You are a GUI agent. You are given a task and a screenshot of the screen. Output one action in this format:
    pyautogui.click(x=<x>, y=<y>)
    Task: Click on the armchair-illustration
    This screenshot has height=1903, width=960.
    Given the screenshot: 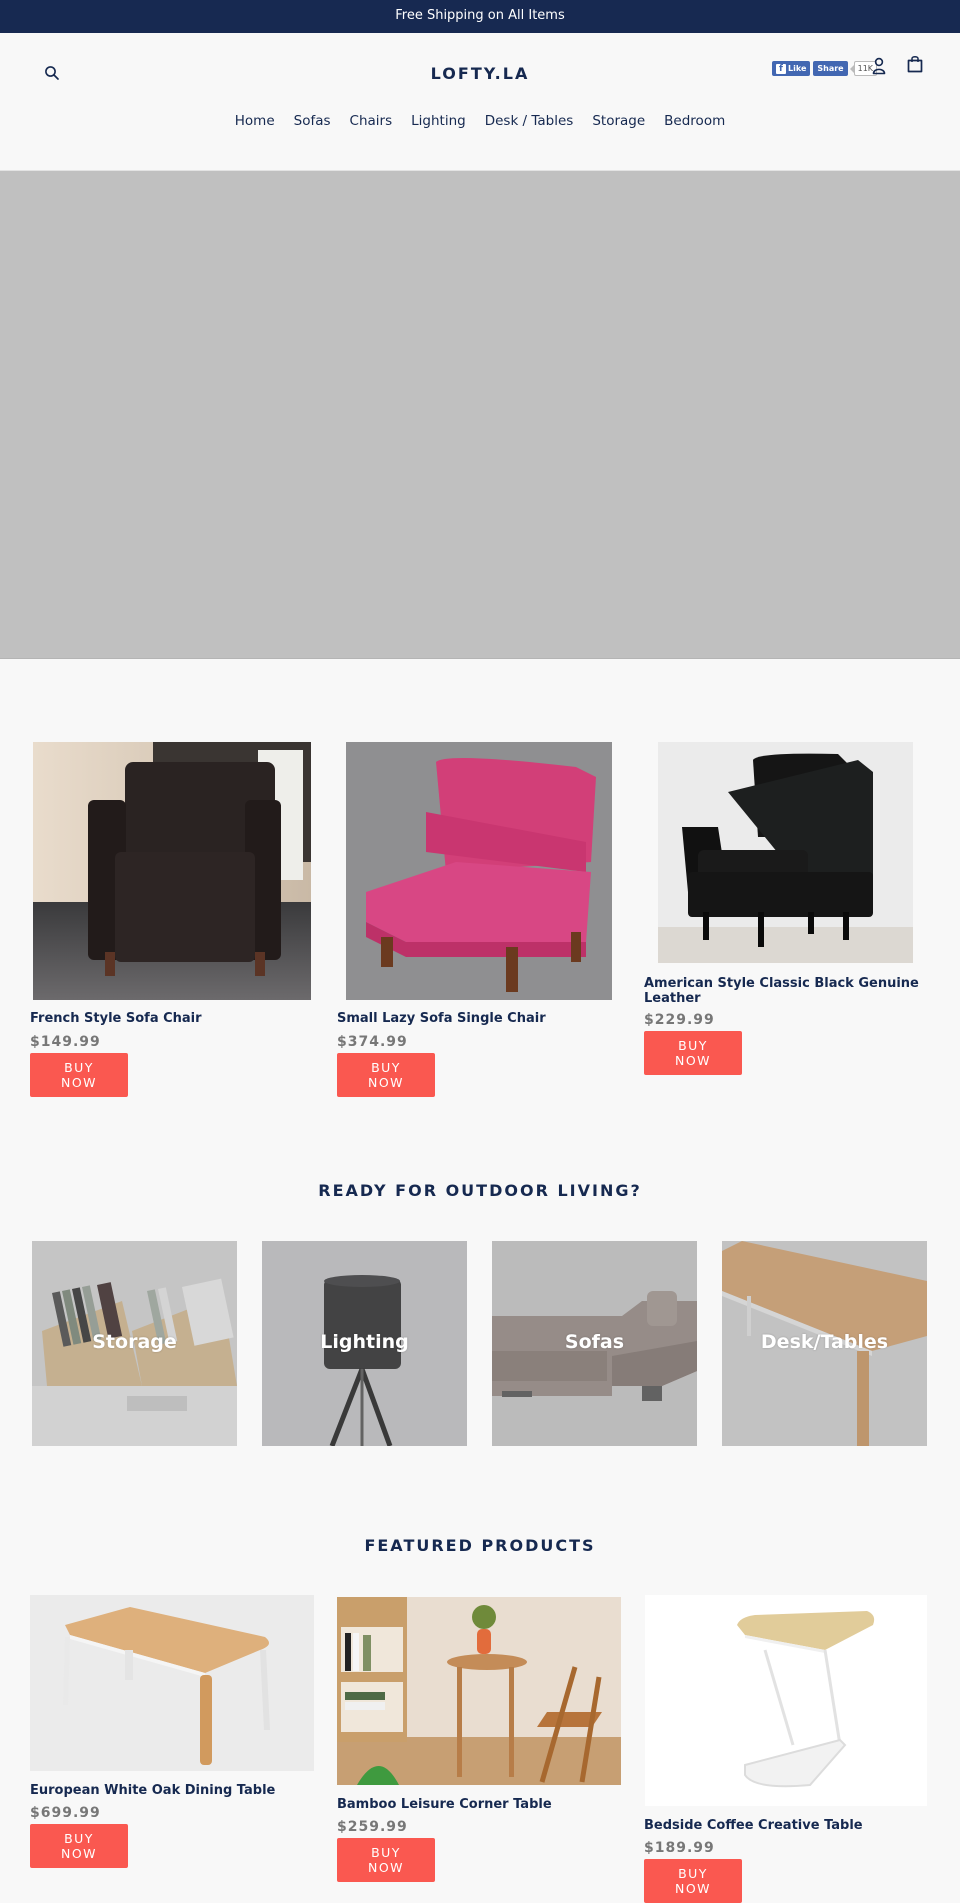 What is the action you would take?
    pyautogui.click(x=172, y=871)
    